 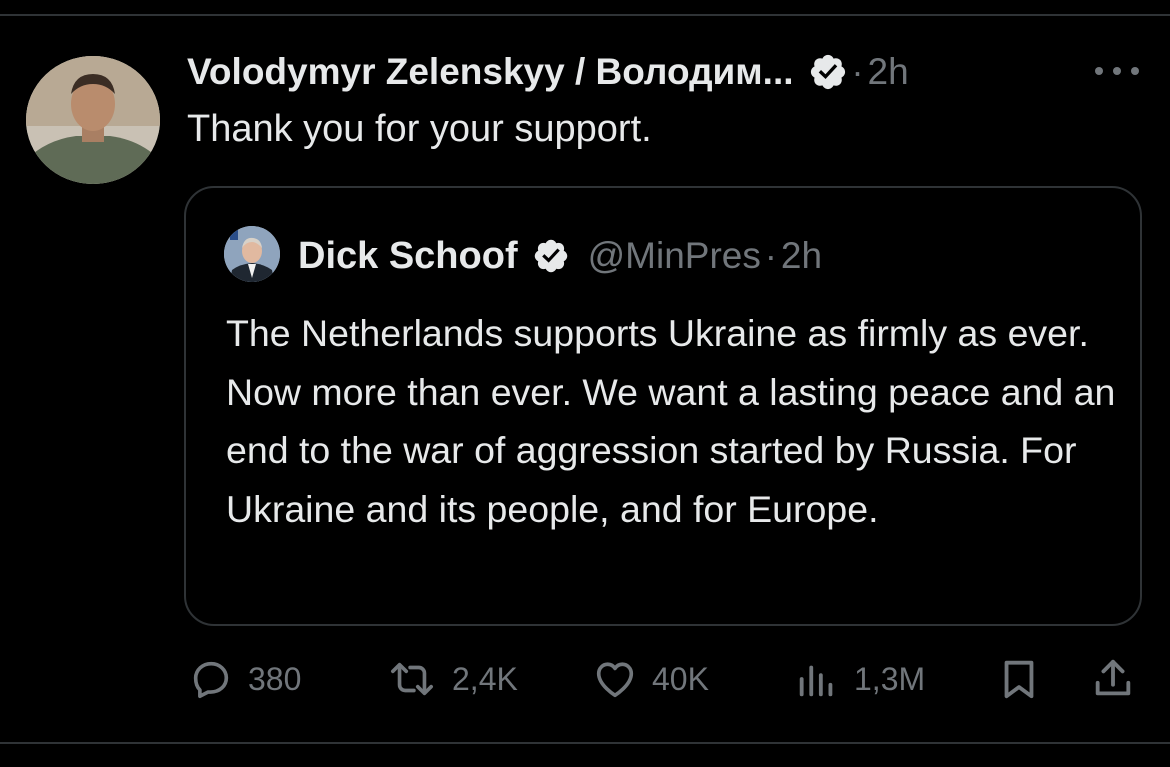 I want to click on repost-icon, so click(x=412, y=679).